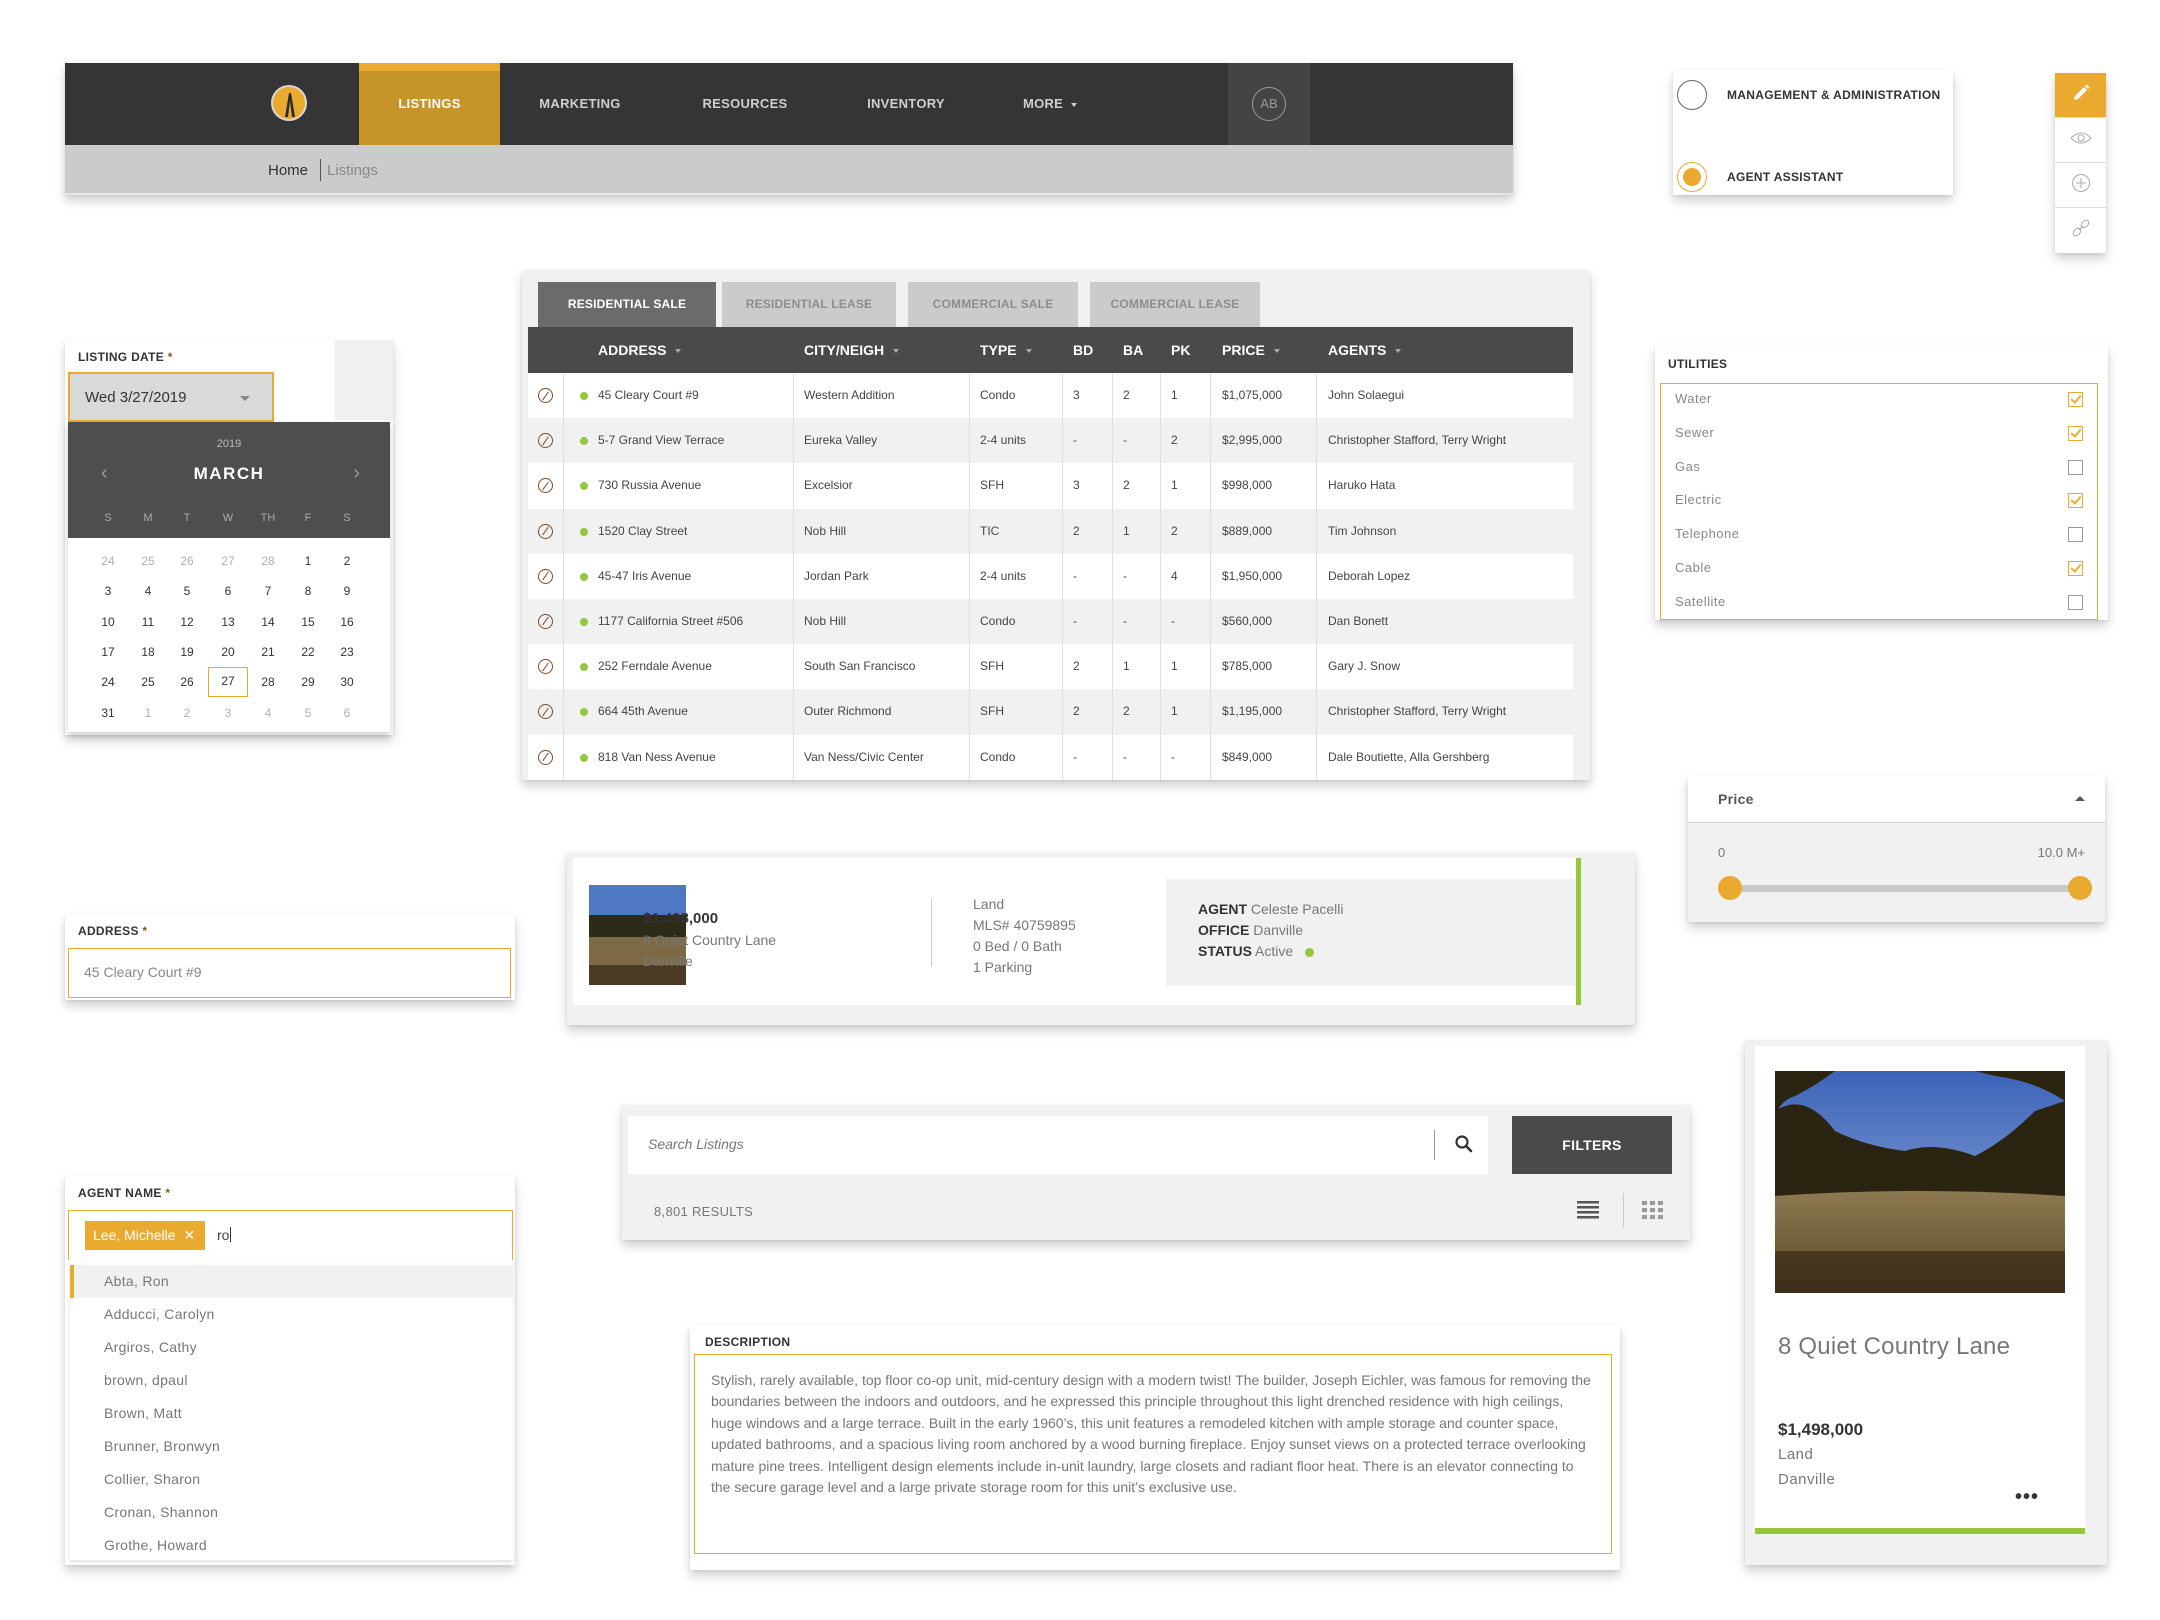 The width and height of the screenshot is (2160, 1620). Describe the element at coordinates (356, 473) in the screenshot. I see `chevron-right-icon: ›` at that location.